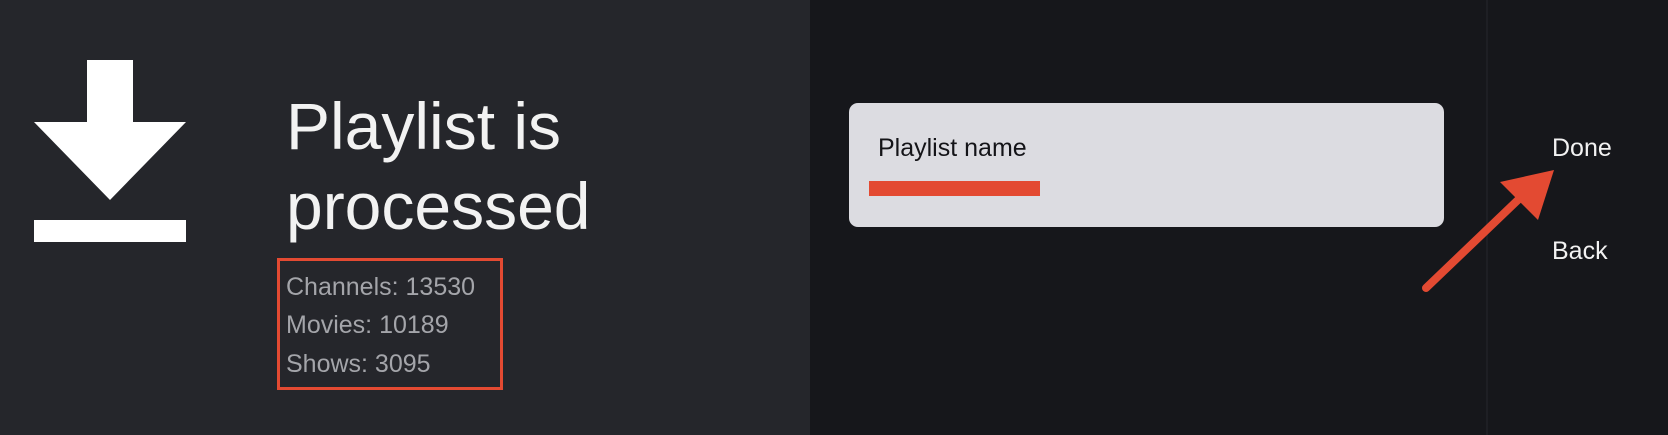 This screenshot has width=1668, height=435. I want to click on shows-count: Shows: 3095, so click(358, 364).